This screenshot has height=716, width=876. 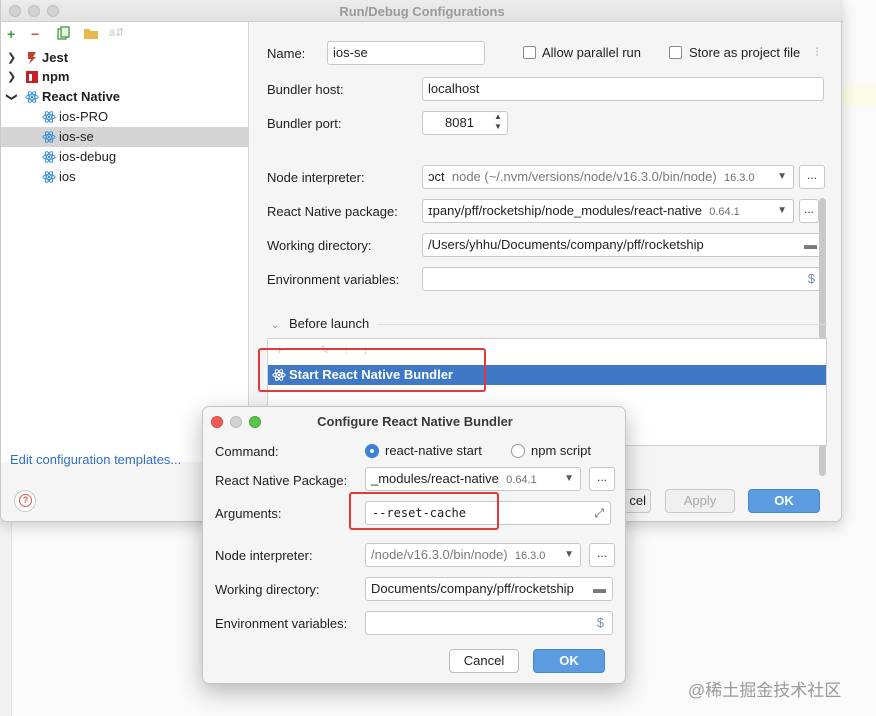 I want to click on before-launch-label: Before launch, so click(x=329, y=323).